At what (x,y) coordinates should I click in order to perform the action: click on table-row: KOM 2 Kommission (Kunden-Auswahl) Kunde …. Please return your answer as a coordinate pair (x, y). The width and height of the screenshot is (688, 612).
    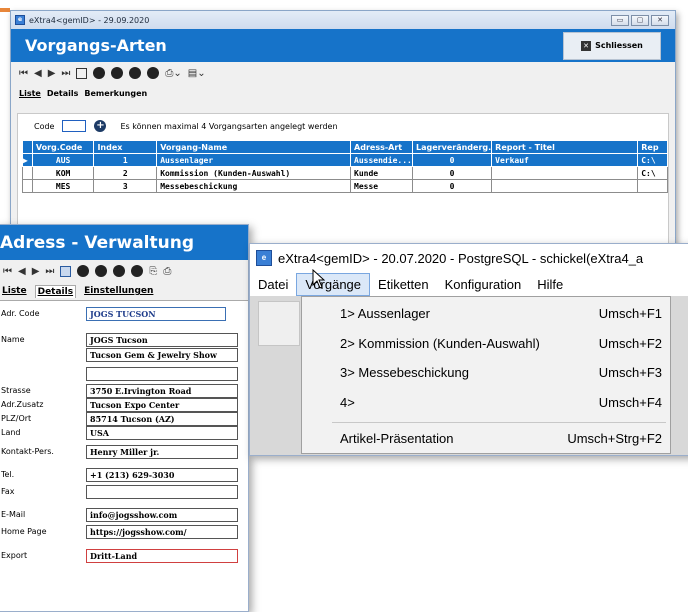
    Looking at the image, I should click on (345, 173).